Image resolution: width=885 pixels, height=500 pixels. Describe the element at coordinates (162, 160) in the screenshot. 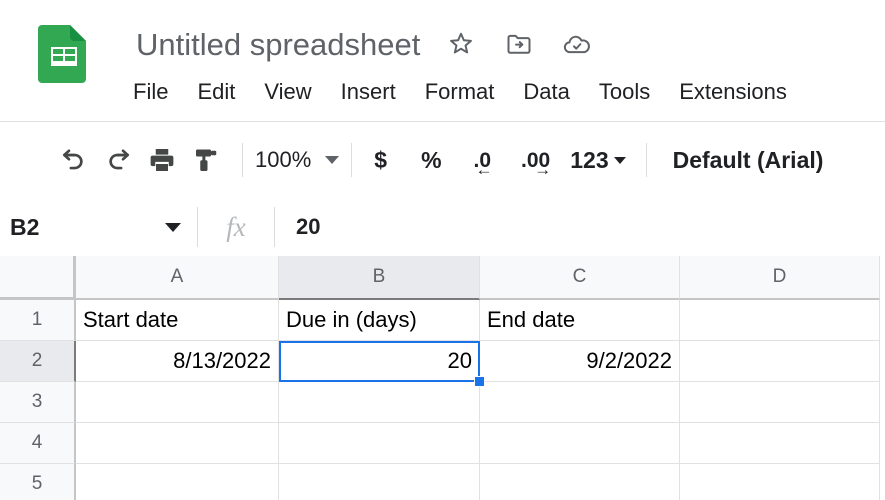

I see `print-icon` at that location.